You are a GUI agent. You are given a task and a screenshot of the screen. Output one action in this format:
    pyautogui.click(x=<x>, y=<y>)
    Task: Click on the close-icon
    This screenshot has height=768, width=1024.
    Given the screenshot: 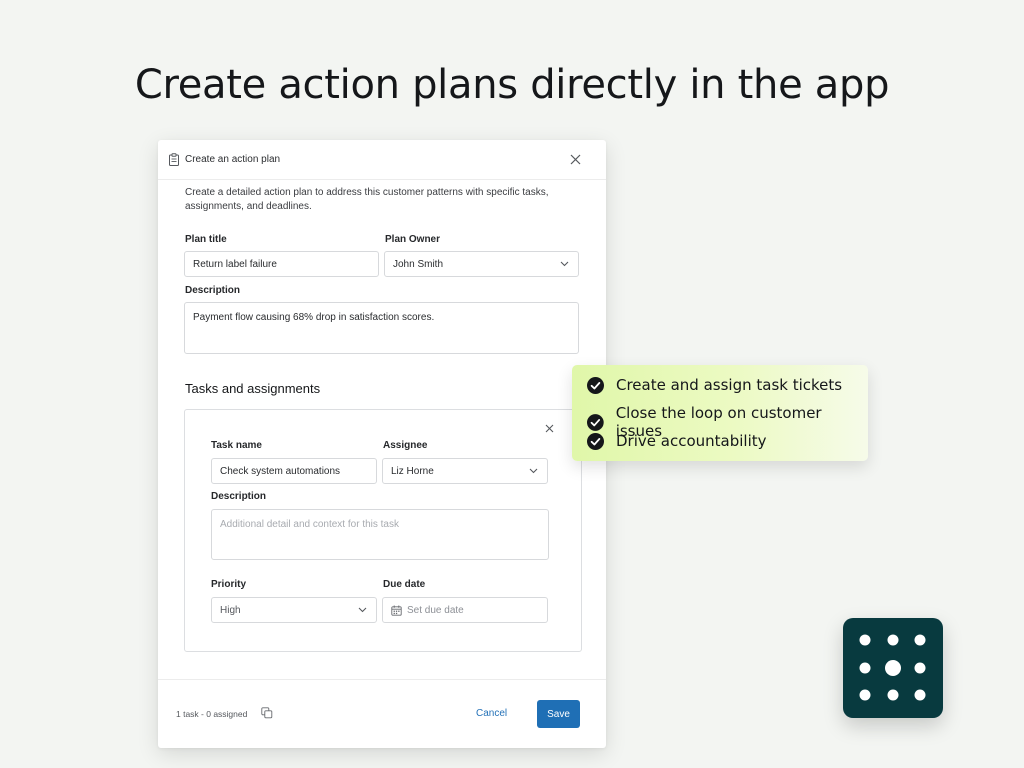 What is the action you would take?
    pyautogui.click(x=575, y=159)
    